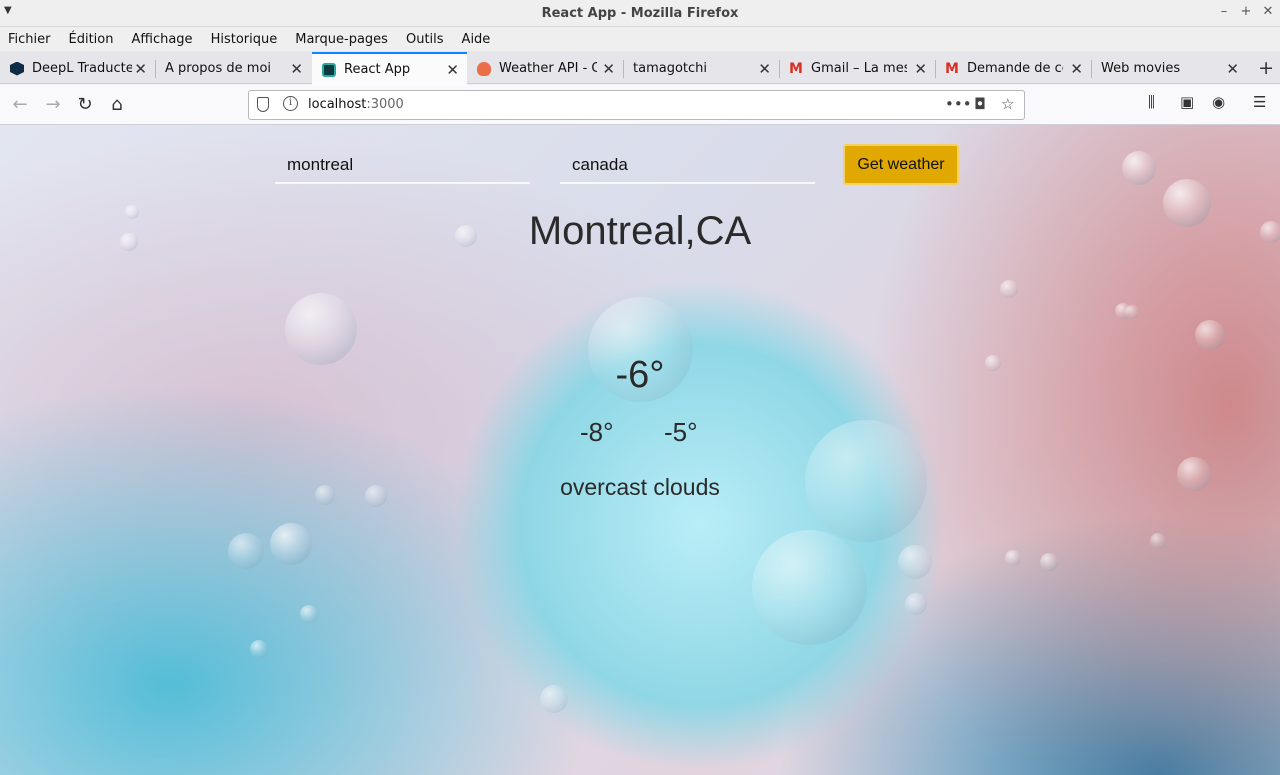  Describe the element at coordinates (1268, 11) in the screenshot. I see `close-window-icon: ✕` at that location.